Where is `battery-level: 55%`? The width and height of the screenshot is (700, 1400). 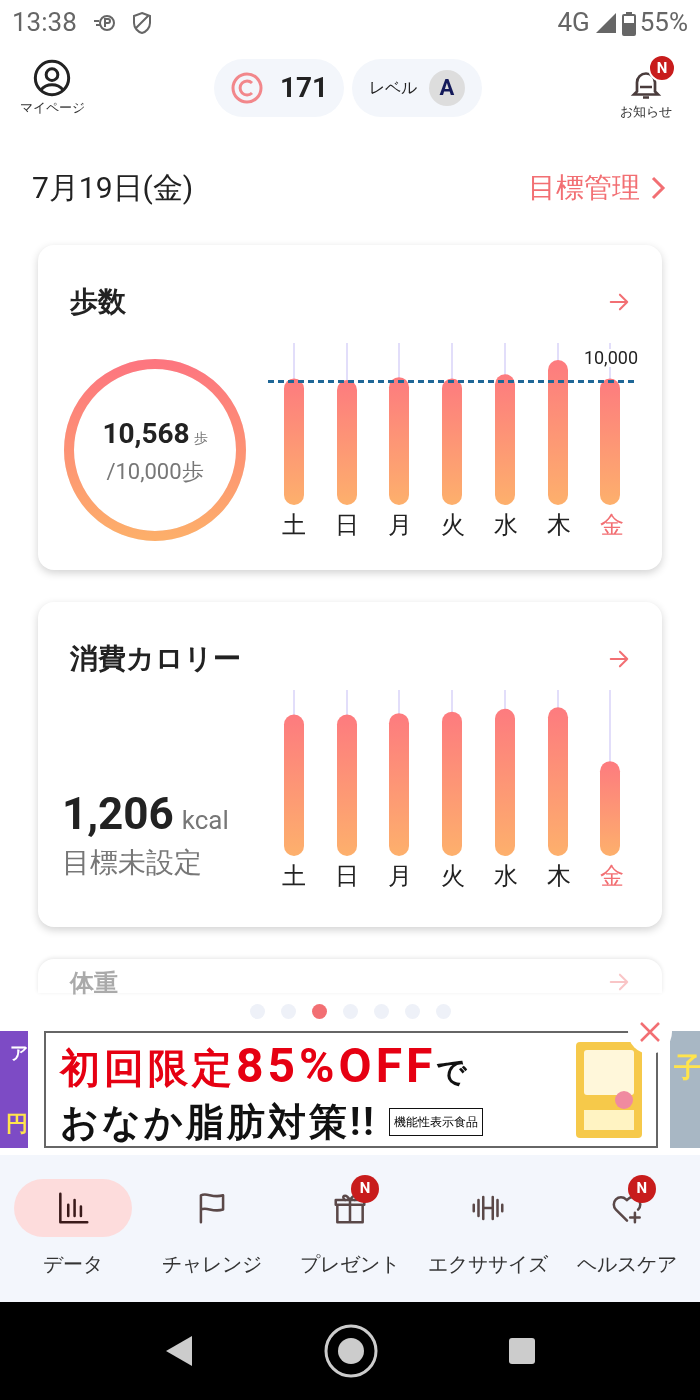 battery-level: 55% is located at coordinates (663, 22).